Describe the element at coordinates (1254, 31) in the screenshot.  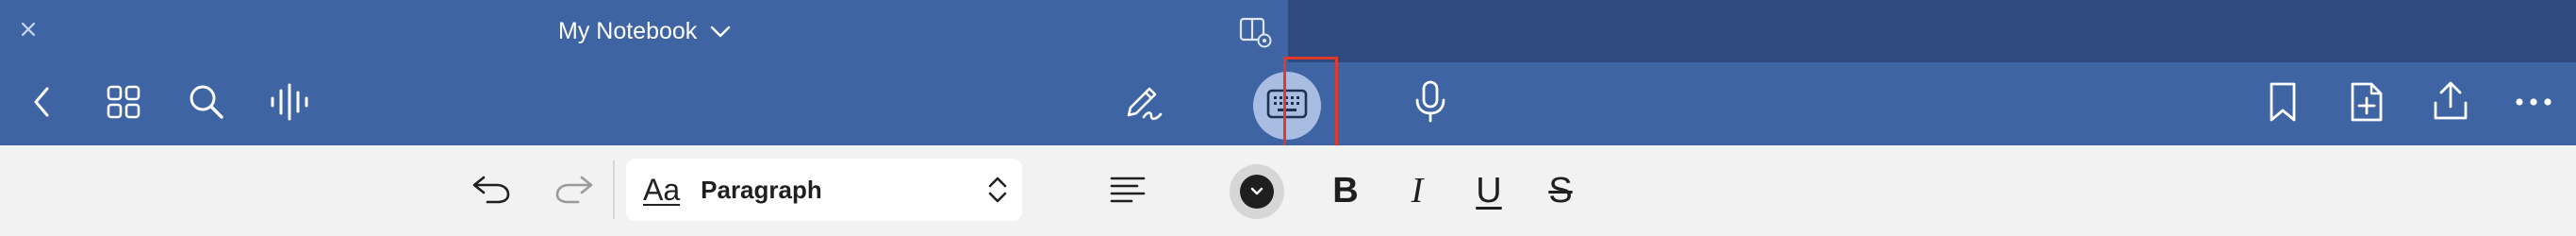
I see `split-view-button` at that location.